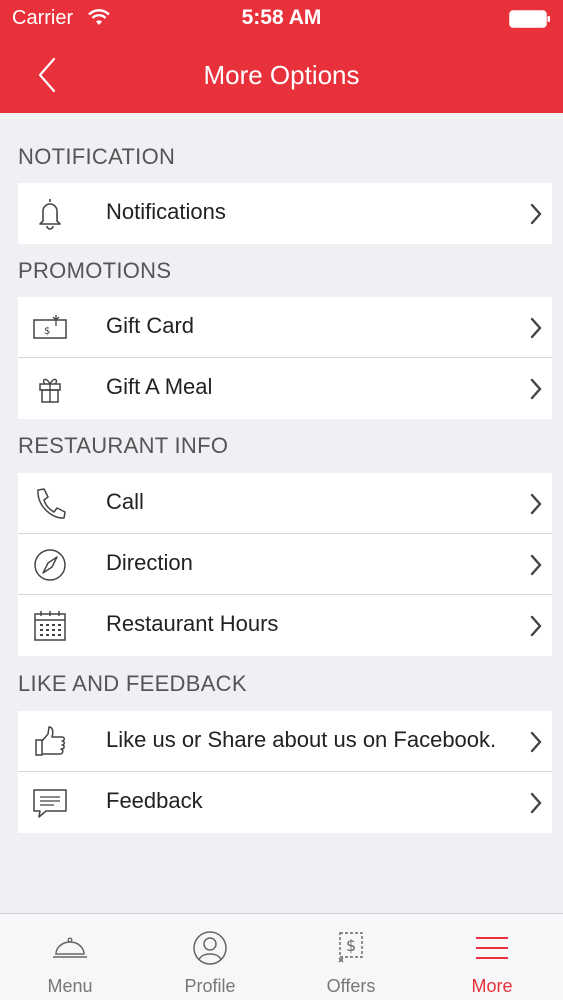  Describe the element at coordinates (149, 562) in the screenshot. I see `row-label: Direction` at that location.